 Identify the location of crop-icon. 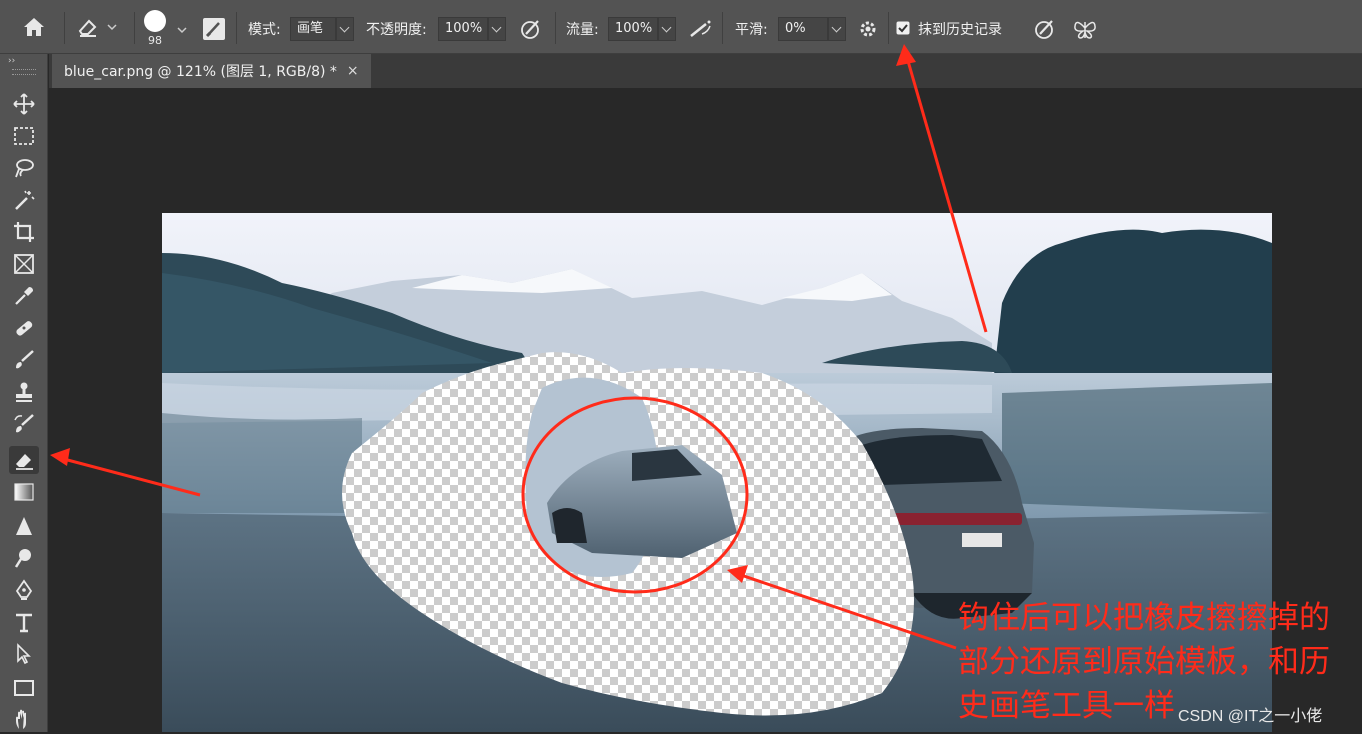
(24, 232).